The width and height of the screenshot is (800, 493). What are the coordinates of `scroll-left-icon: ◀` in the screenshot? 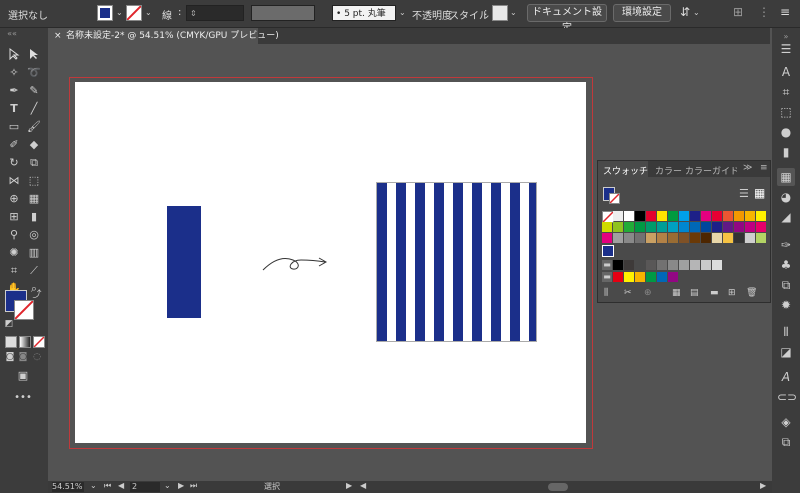 It's located at (363, 485).